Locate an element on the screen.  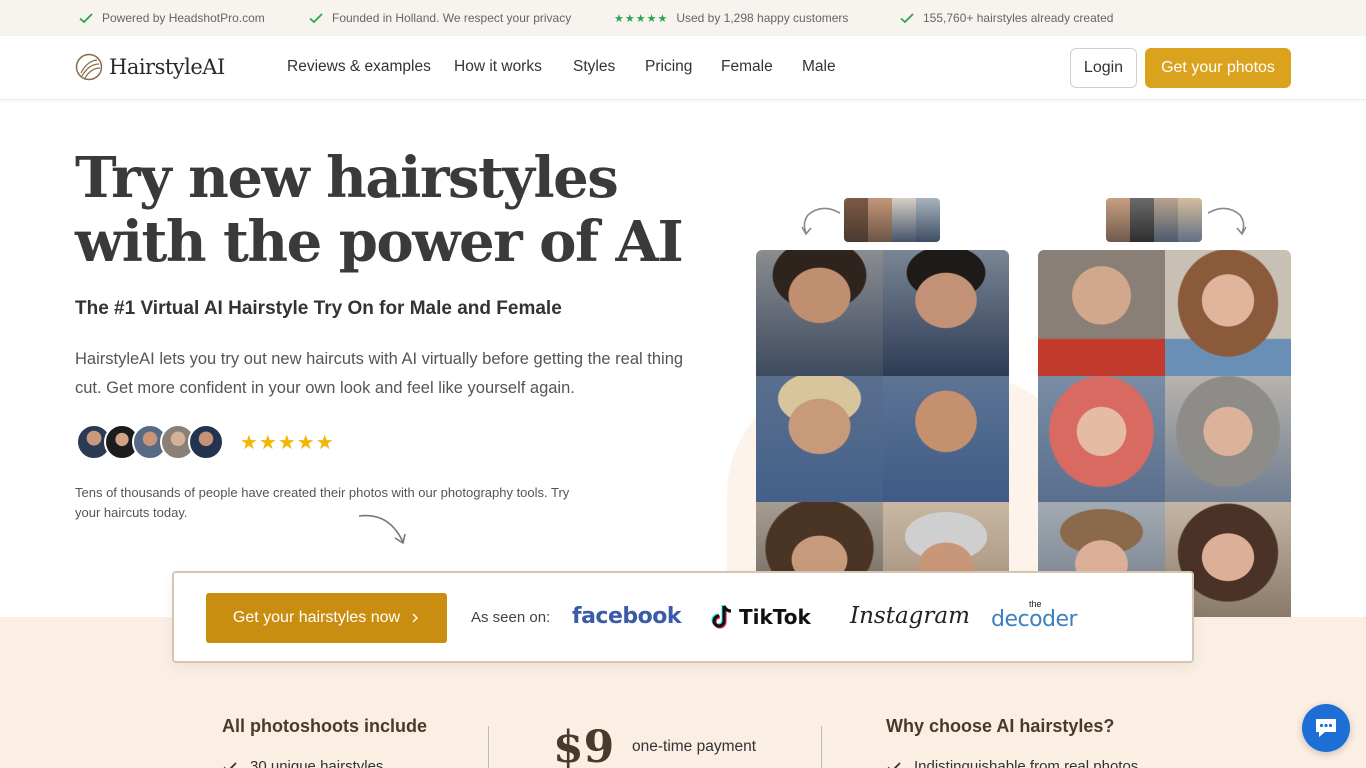
hero-title-line1: Try new hairstyles is located at coordinates (347, 178).